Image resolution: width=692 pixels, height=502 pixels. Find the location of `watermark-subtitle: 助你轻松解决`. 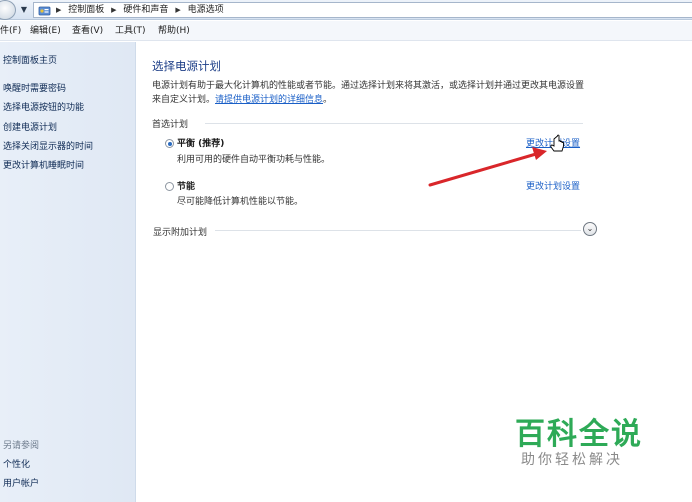

watermark-subtitle: 助你轻松解决 is located at coordinates (572, 460).